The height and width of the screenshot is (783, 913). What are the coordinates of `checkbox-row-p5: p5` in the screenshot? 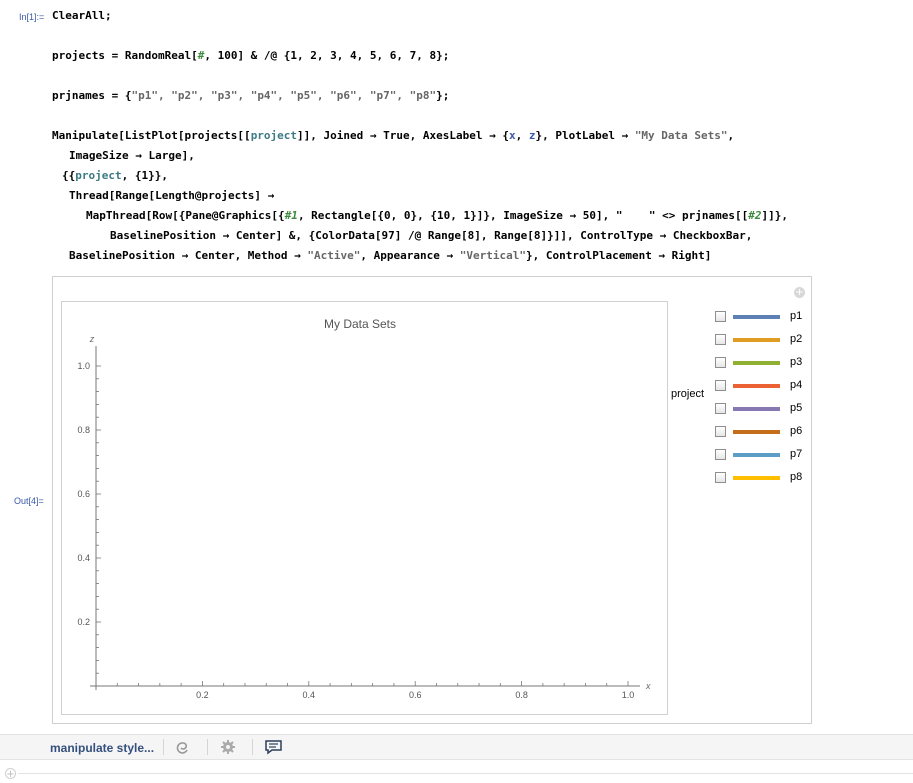 It's located at (770, 409).